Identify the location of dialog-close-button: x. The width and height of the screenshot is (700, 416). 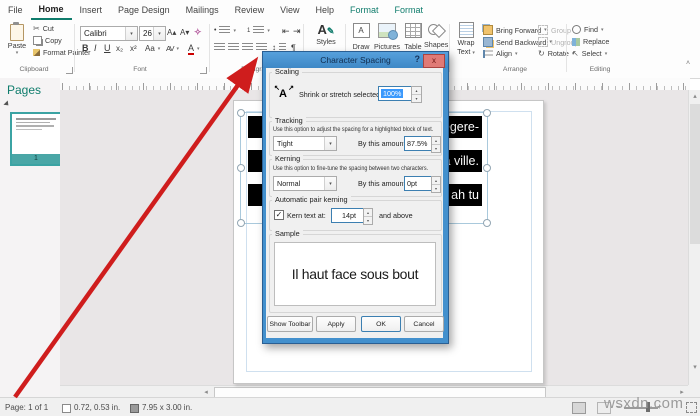
(434, 61).